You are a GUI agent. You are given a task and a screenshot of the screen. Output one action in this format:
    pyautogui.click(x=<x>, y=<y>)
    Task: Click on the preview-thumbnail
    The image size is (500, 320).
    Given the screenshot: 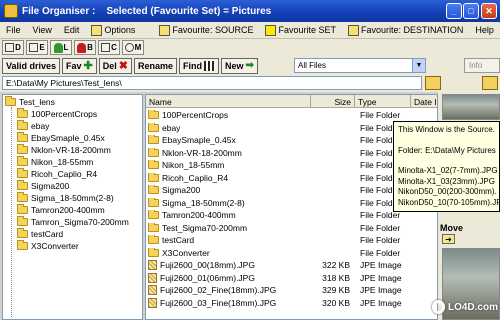 What is the action you would take?
    pyautogui.click(x=471, y=107)
    